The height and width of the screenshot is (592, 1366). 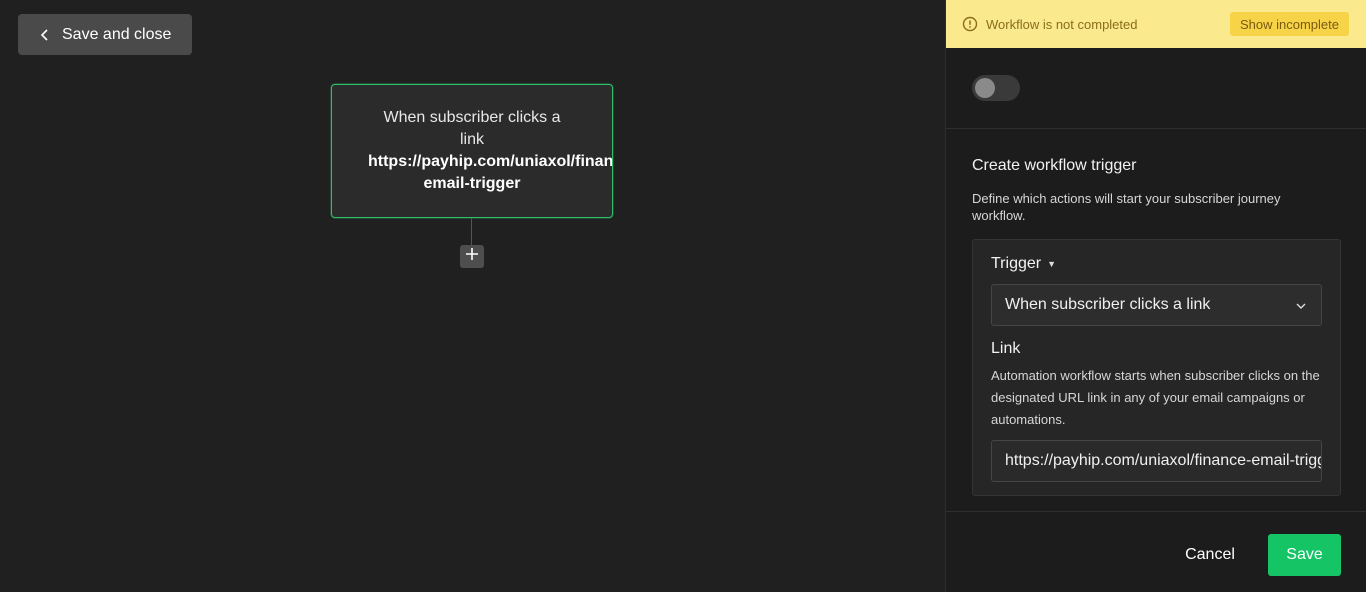 I want to click on alert-circle-icon, so click(x=970, y=24).